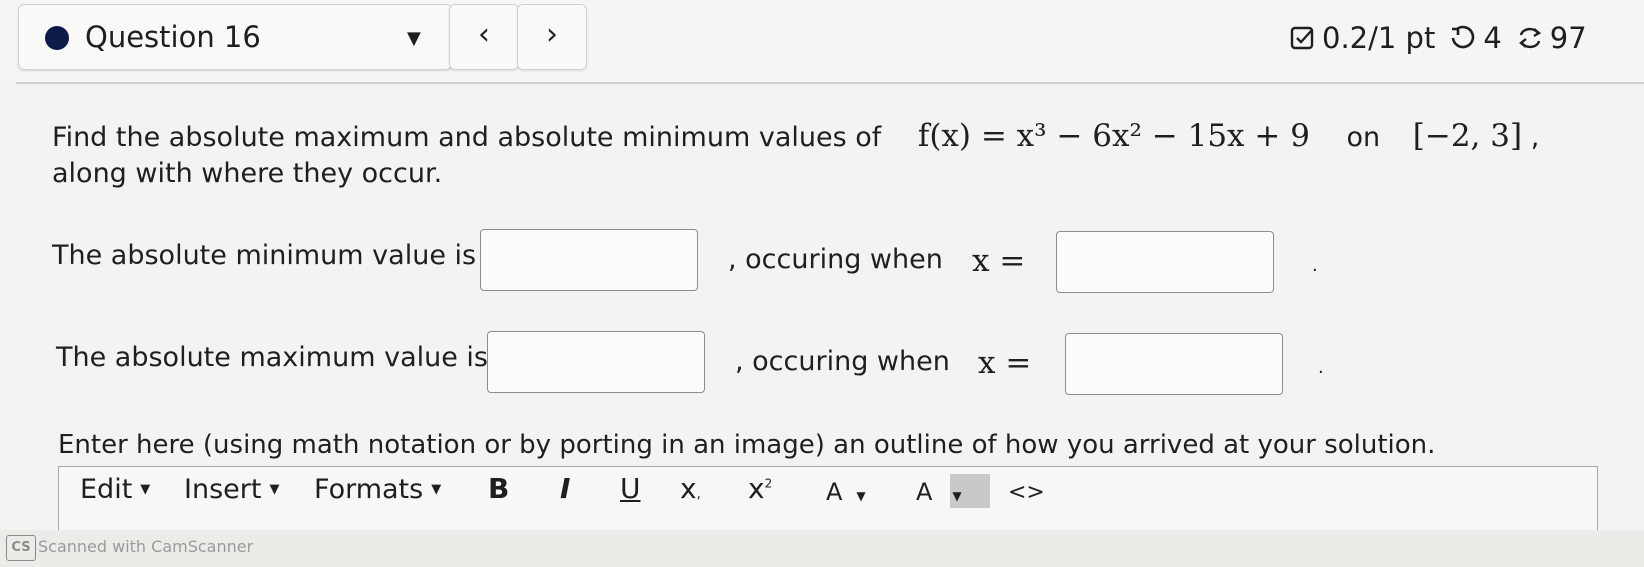  I want to click on min-x-input, so click(1165, 262).